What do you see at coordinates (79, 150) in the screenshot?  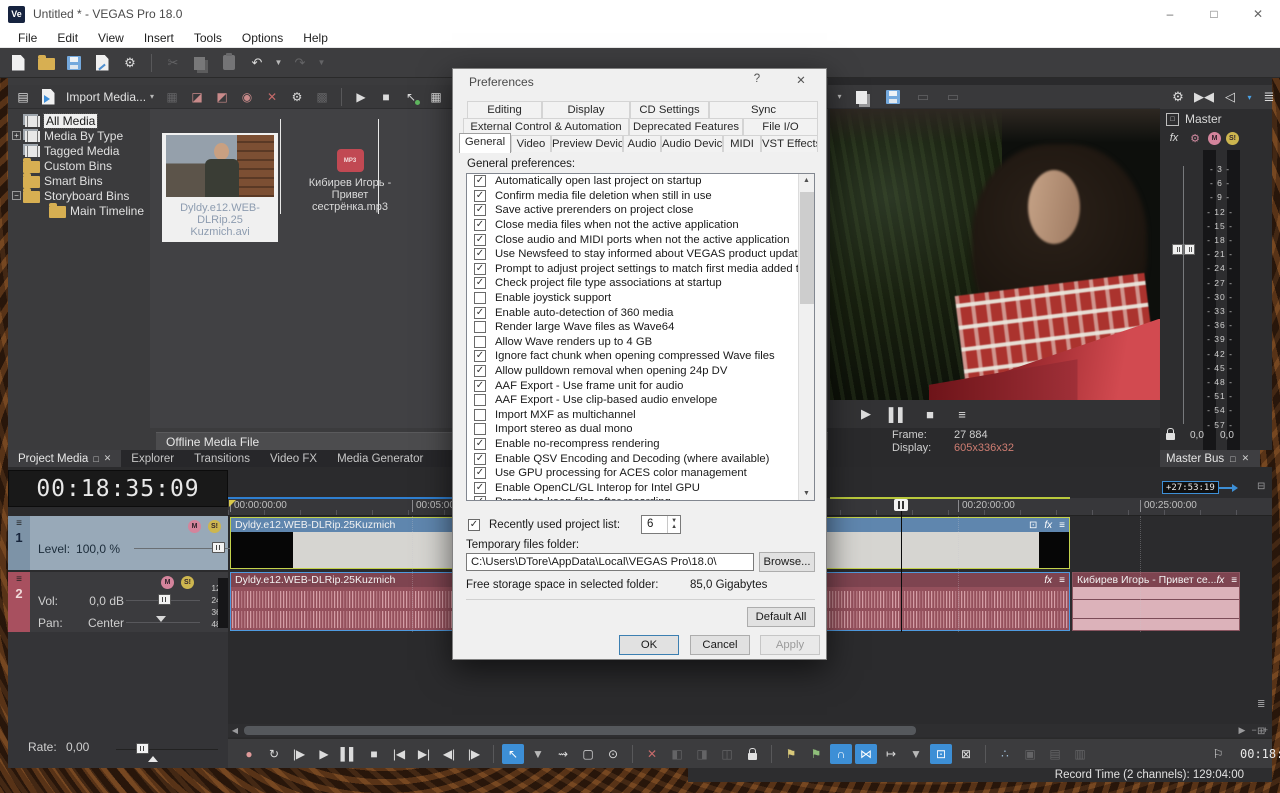 I see `sidebar-item-tagged-media: Tagged Media` at bounding box center [79, 150].